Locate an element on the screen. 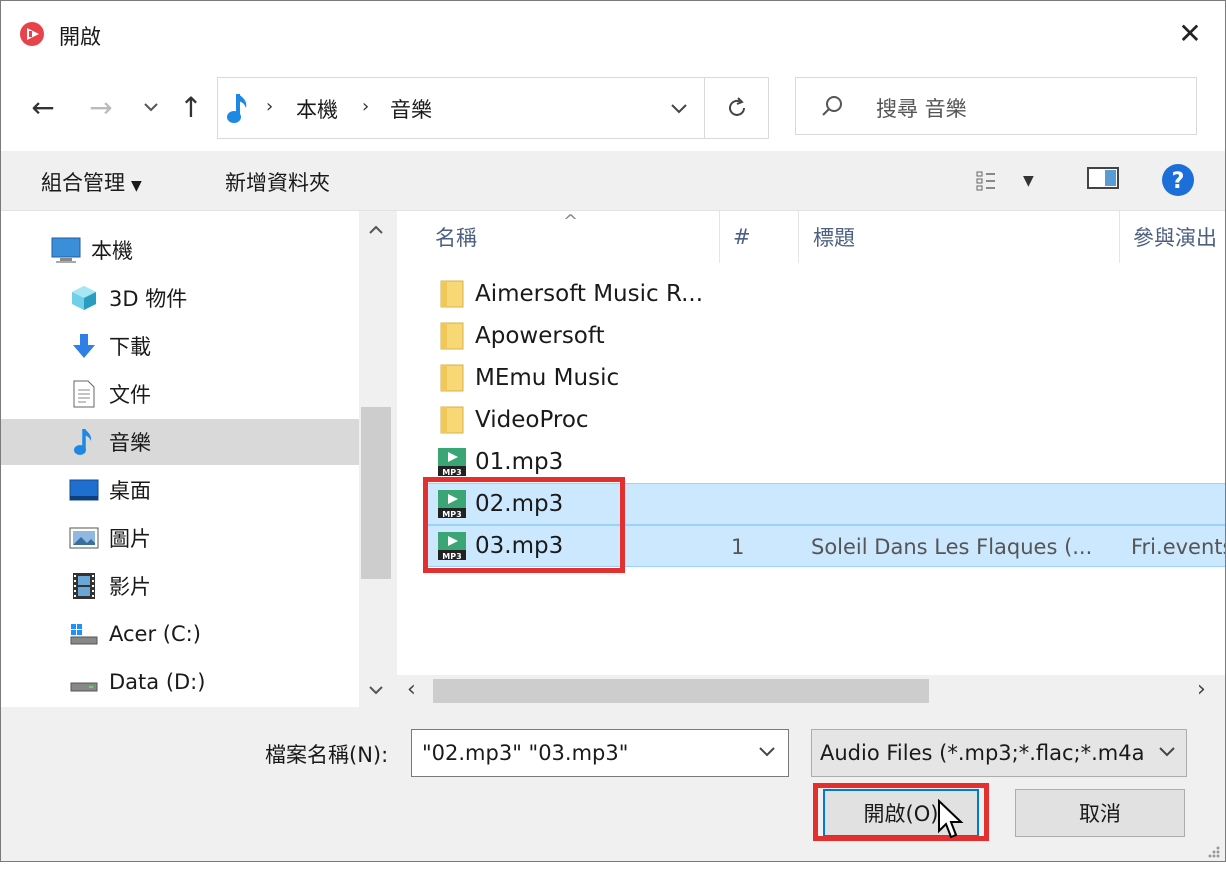  preview-pane-icon is located at coordinates (1103, 178).